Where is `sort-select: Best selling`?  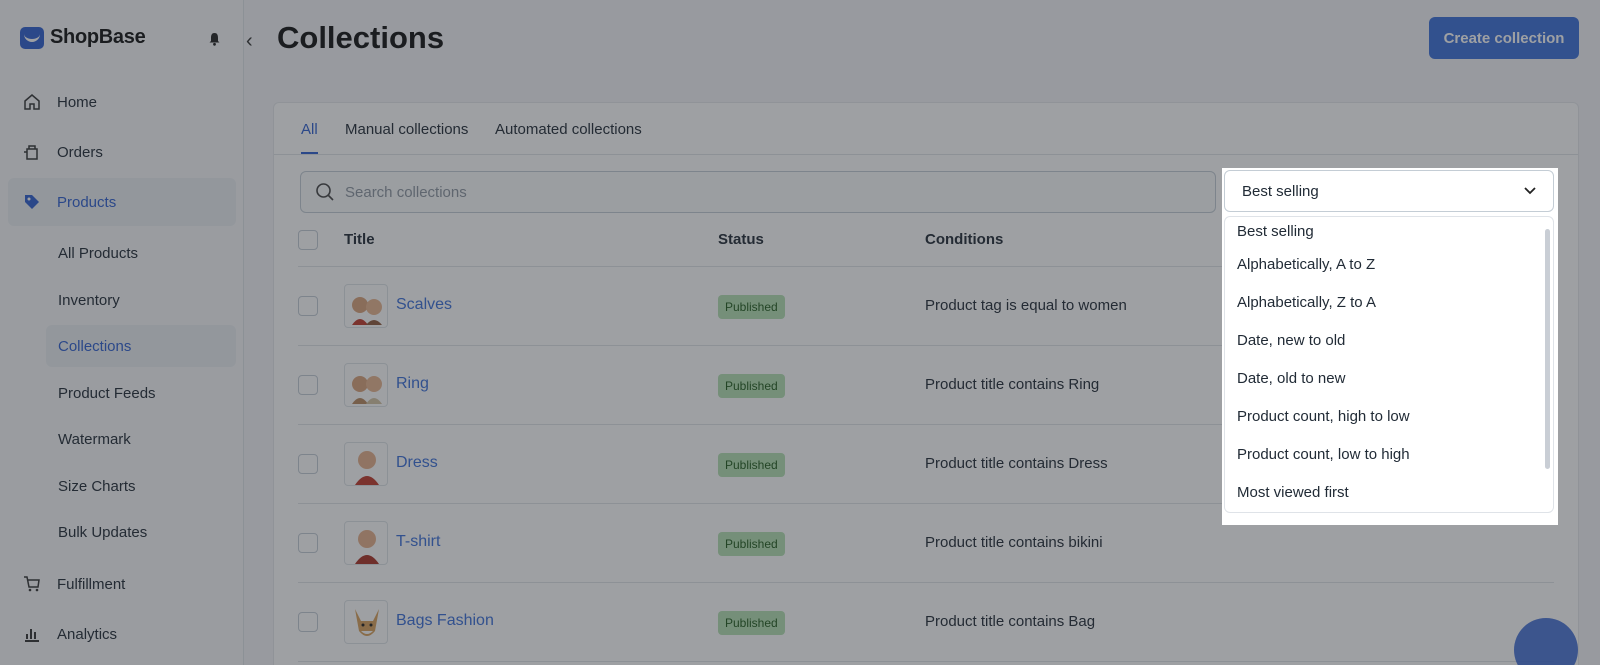
sort-select: Best selling is located at coordinates (1389, 191).